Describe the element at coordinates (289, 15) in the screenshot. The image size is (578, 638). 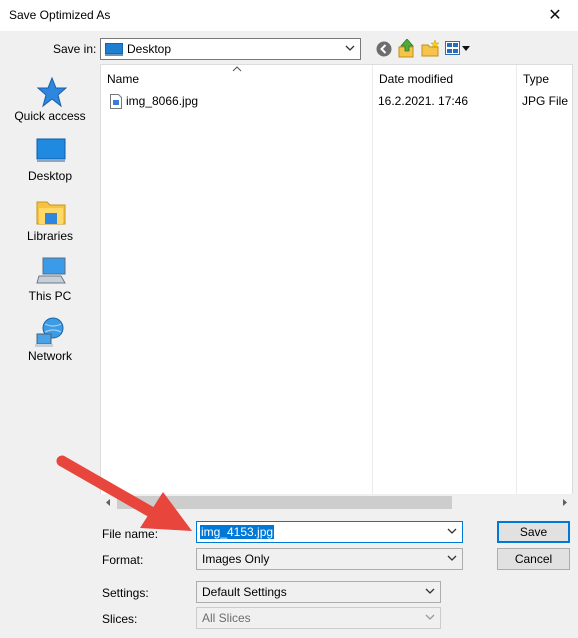
I see `title-bar: Save Optimized As ✕` at that location.